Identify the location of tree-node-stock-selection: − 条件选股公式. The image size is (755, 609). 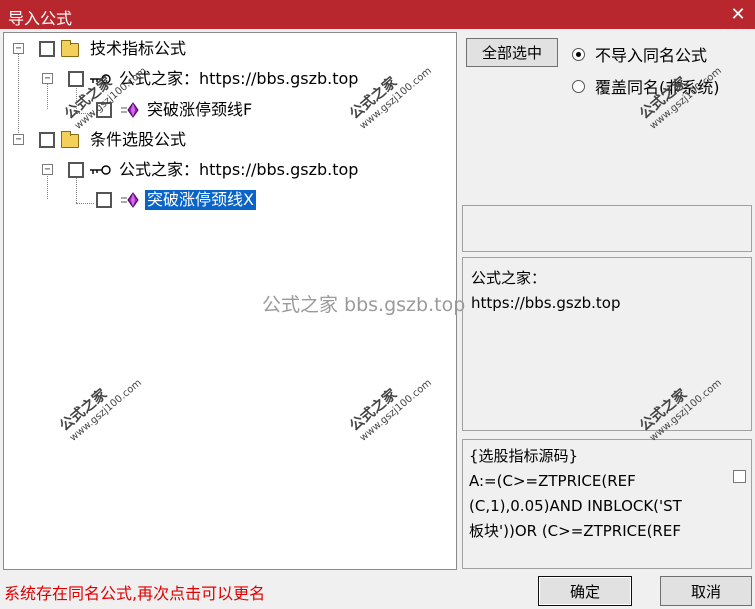
(224, 140).